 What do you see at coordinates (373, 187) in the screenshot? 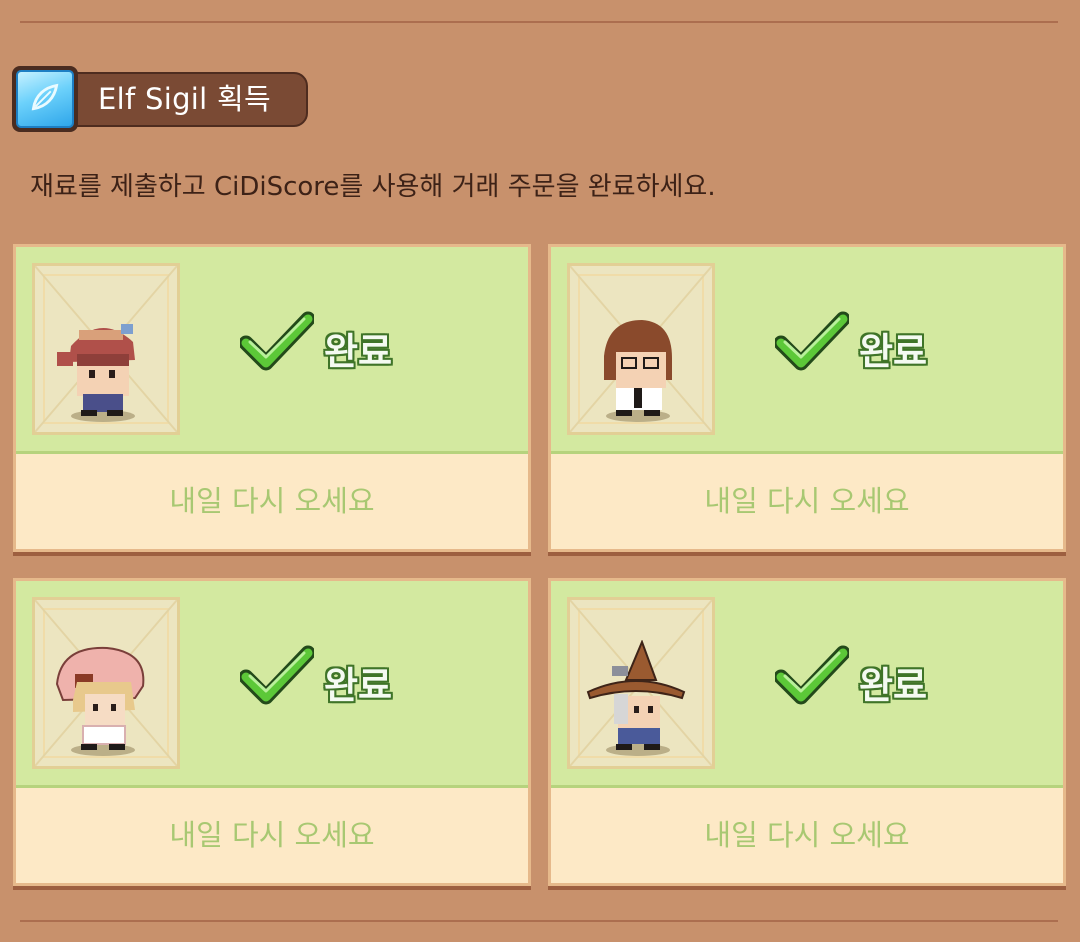
I see `description-text: 재료를 제출하고 CiDiScore를 사용해 거래 주문을 완료하세요.` at bounding box center [373, 187].